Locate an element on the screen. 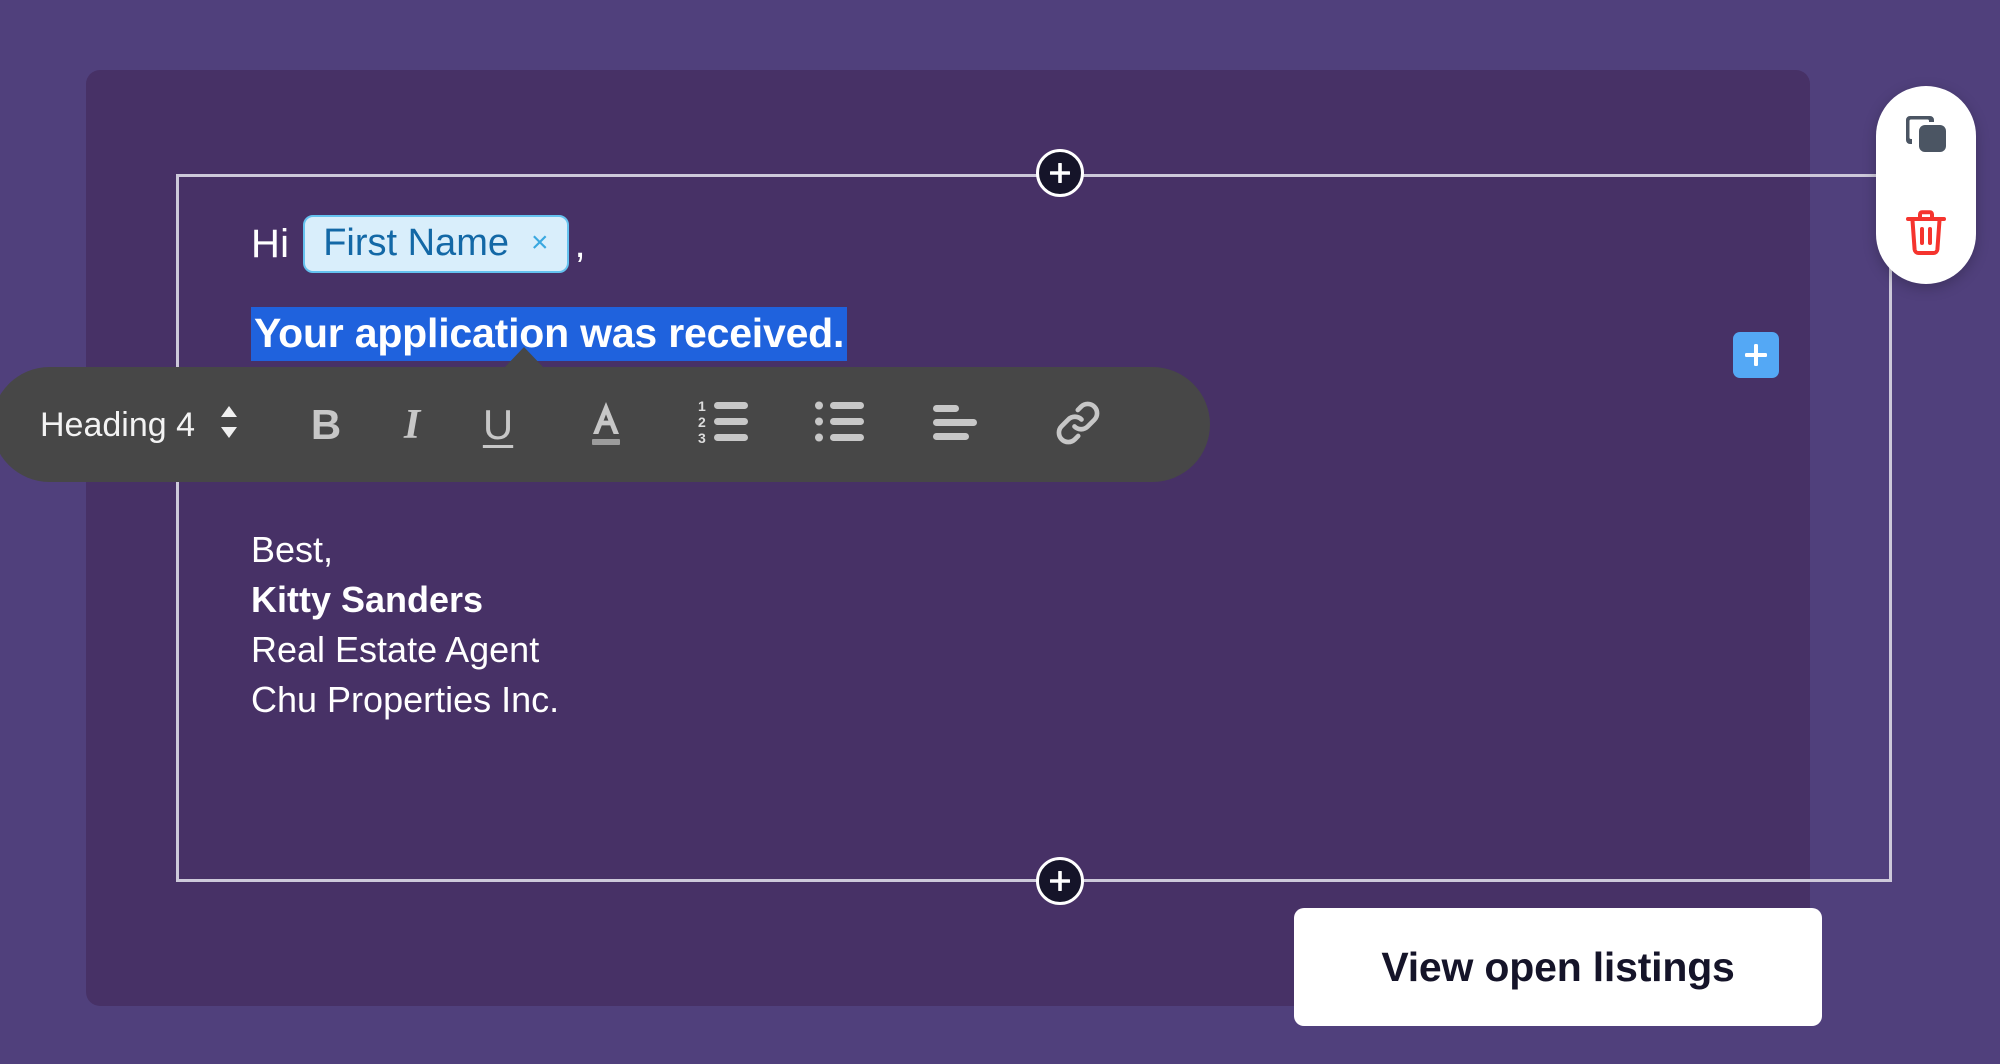  add-block-below-button is located at coordinates (1060, 881).